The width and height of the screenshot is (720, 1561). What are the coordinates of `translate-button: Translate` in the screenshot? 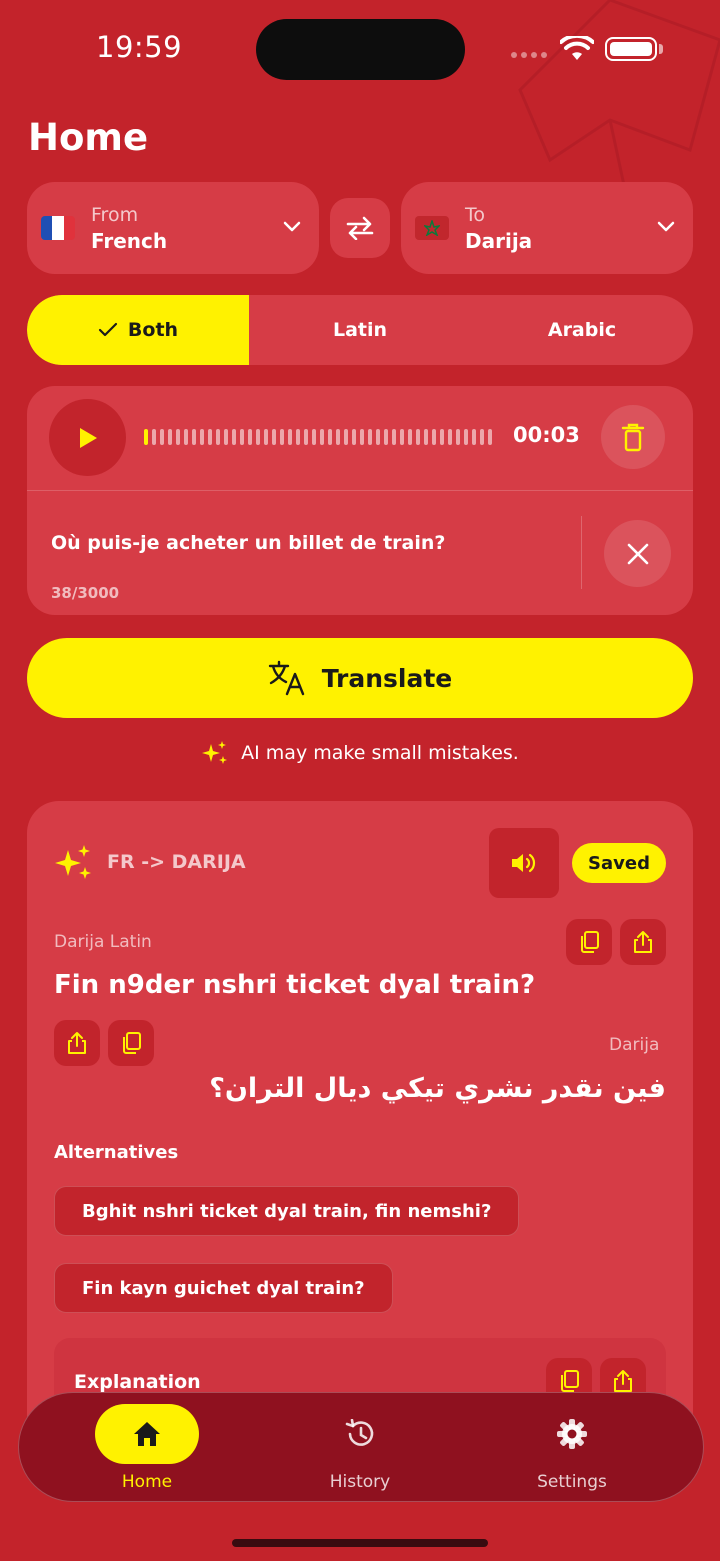 It's located at (360, 678).